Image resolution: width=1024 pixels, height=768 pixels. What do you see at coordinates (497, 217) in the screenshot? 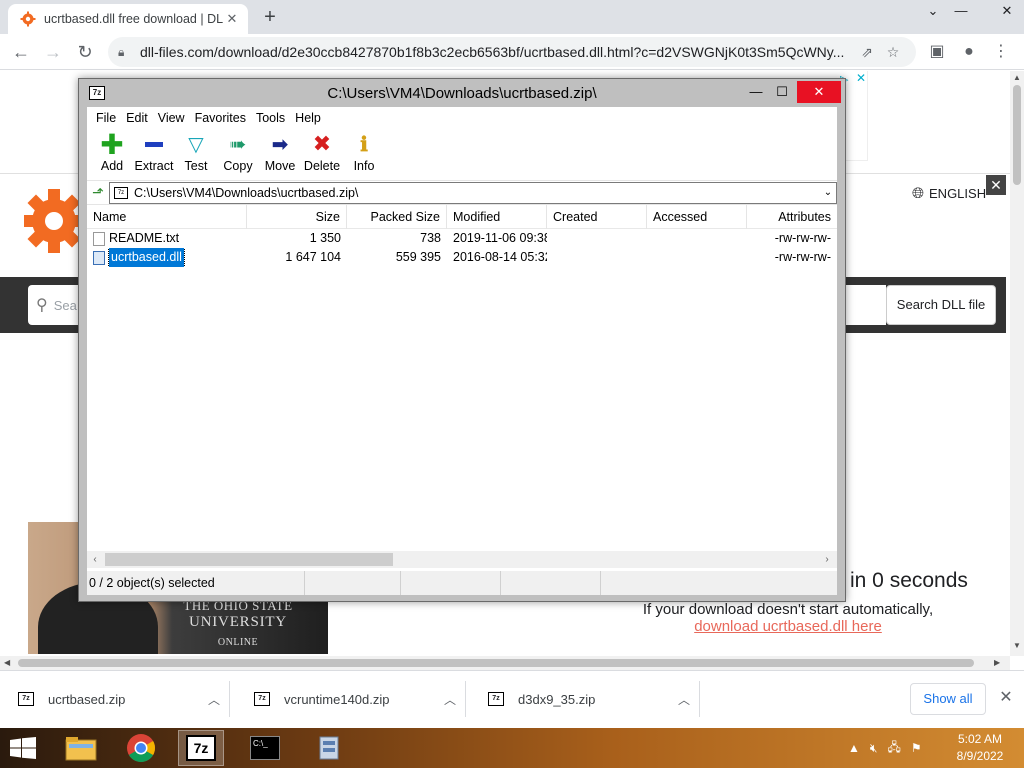
I see `column-modified: Modified` at bounding box center [497, 217].